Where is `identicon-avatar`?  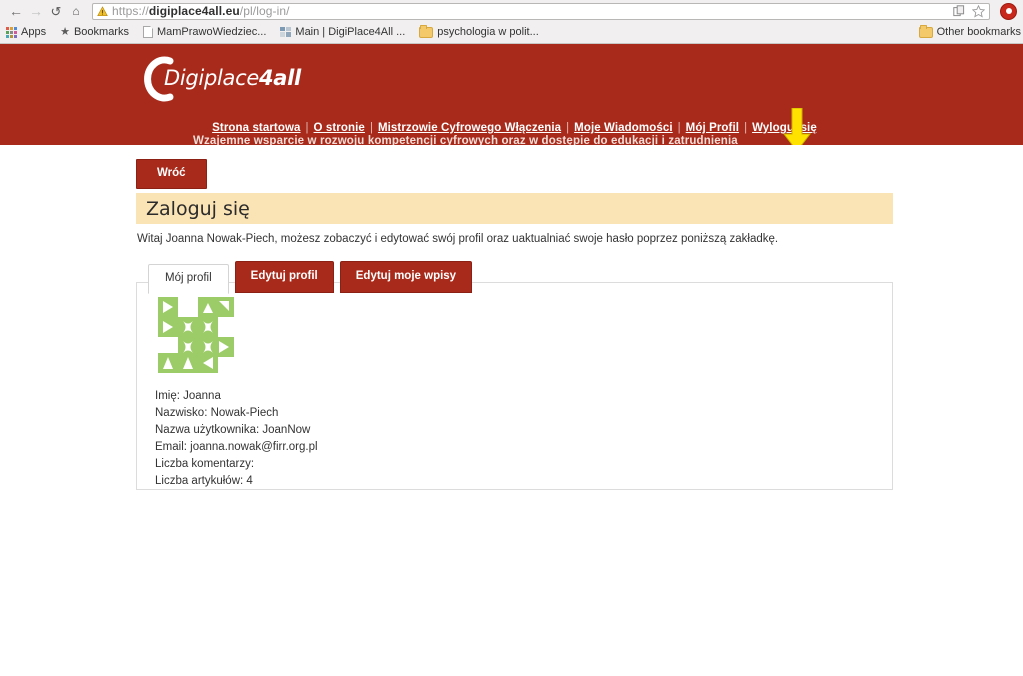
identicon-avatar is located at coordinates (196, 335).